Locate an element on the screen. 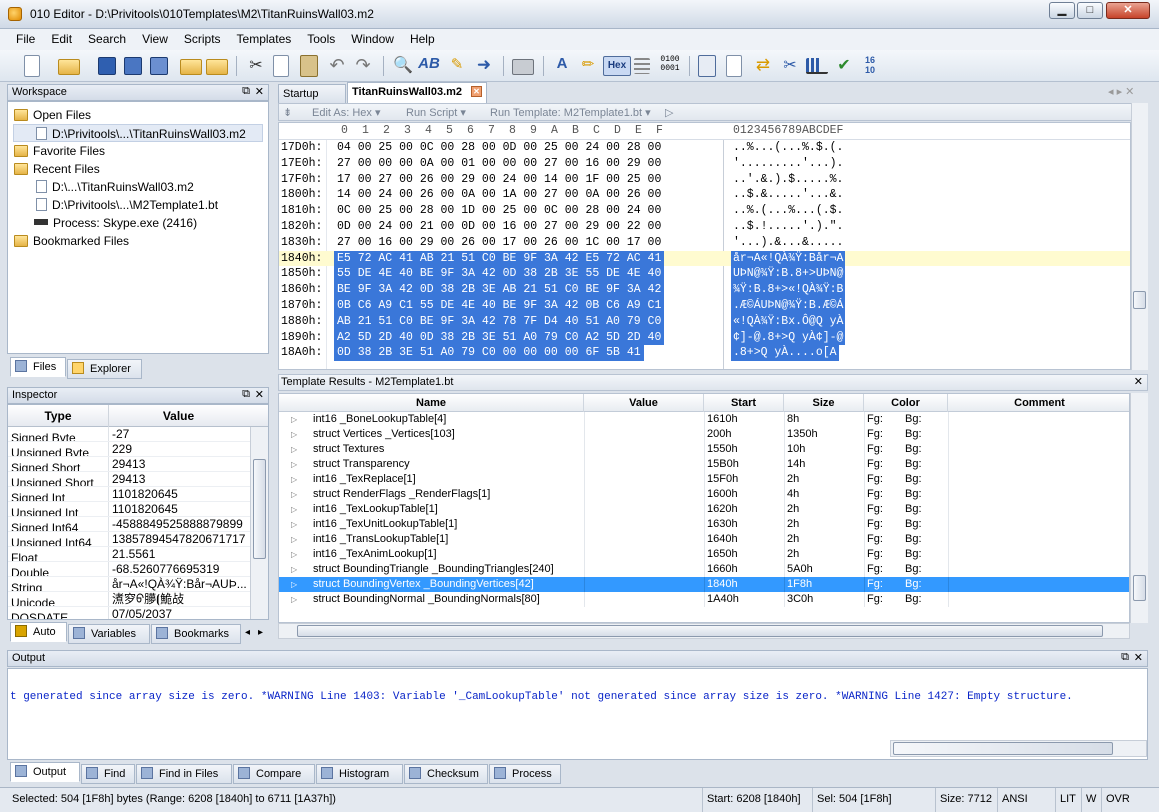 Image resolution: width=1159 pixels, height=812 pixels. inspector-row: Unsigned Int 1101820645 is located at coordinates (138, 509).